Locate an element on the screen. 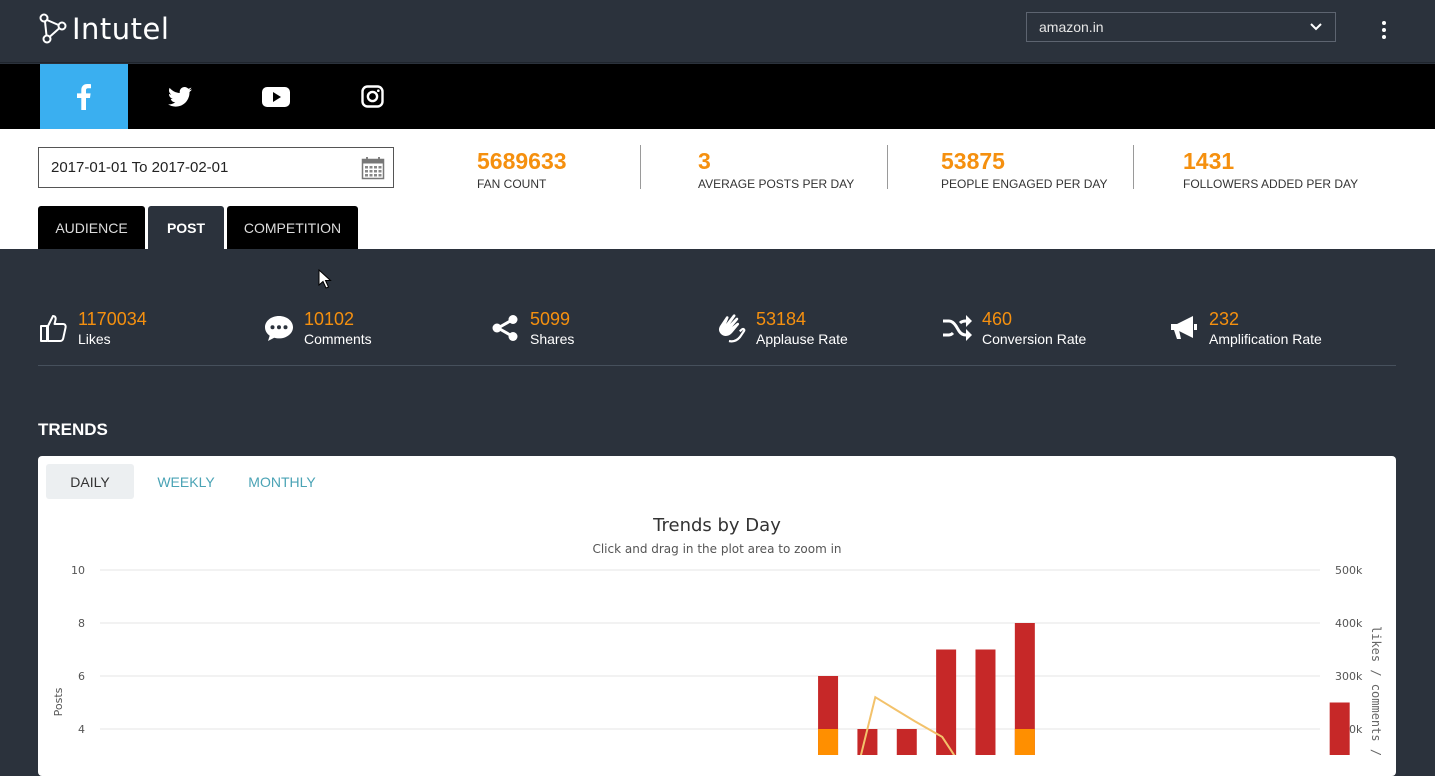 The height and width of the screenshot is (776, 1435). facebook-icon is located at coordinates (84, 96).